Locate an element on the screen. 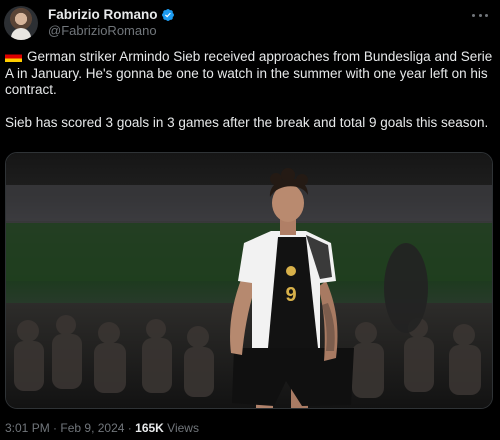 Image resolution: width=500 pixels, height=440 pixels. germany-flag-icon is located at coordinates (13, 56).